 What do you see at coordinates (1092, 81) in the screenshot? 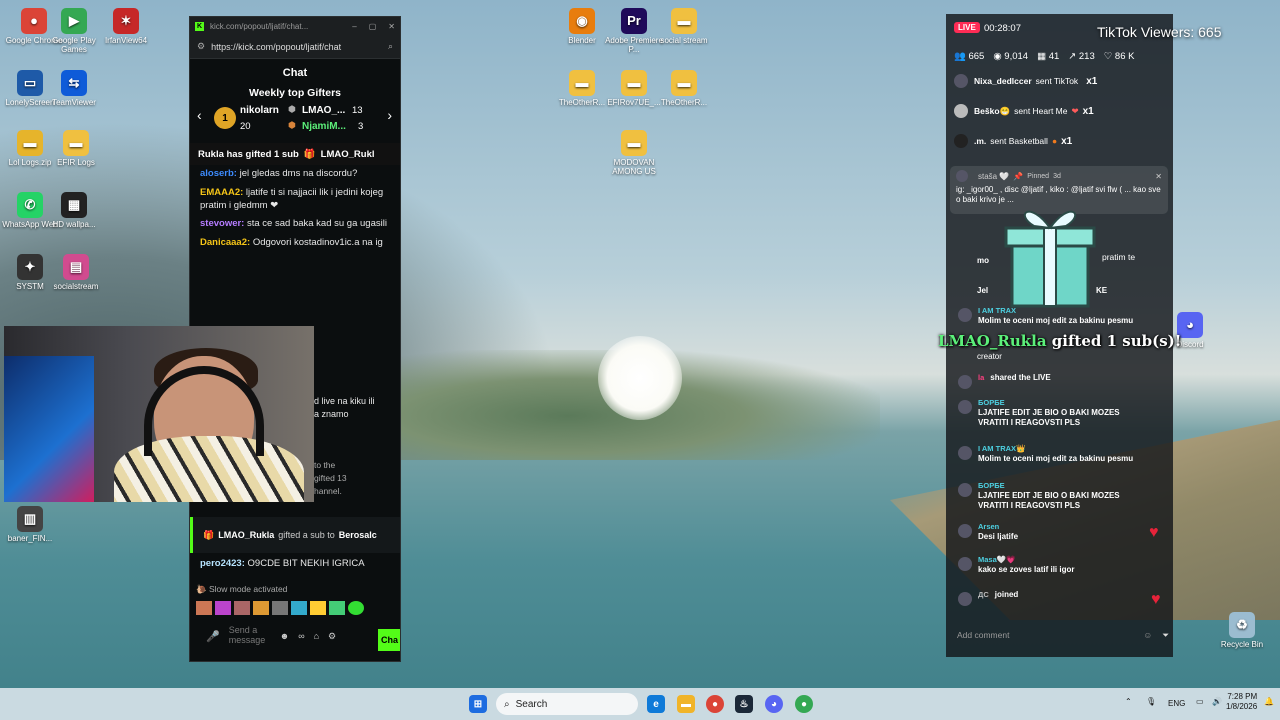
I see `gift-mult-1: x1` at bounding box center [1092, 81].